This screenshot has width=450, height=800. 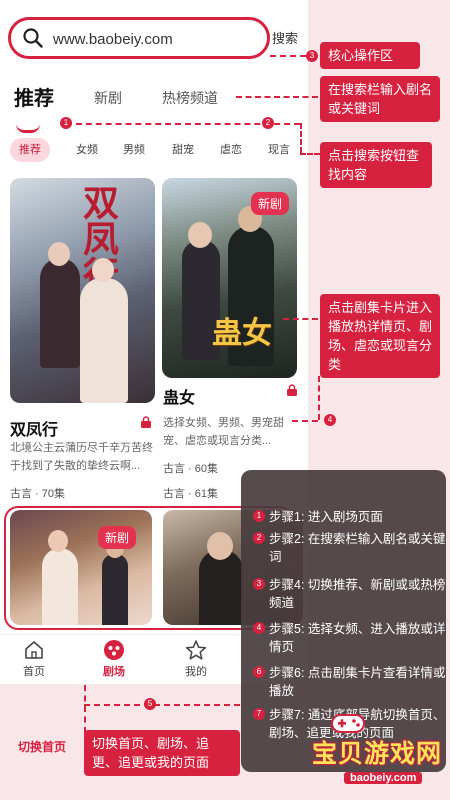 I want to click on watermark: 宝贝游戏网 baobeiy.com, so click(x=366, y=752).